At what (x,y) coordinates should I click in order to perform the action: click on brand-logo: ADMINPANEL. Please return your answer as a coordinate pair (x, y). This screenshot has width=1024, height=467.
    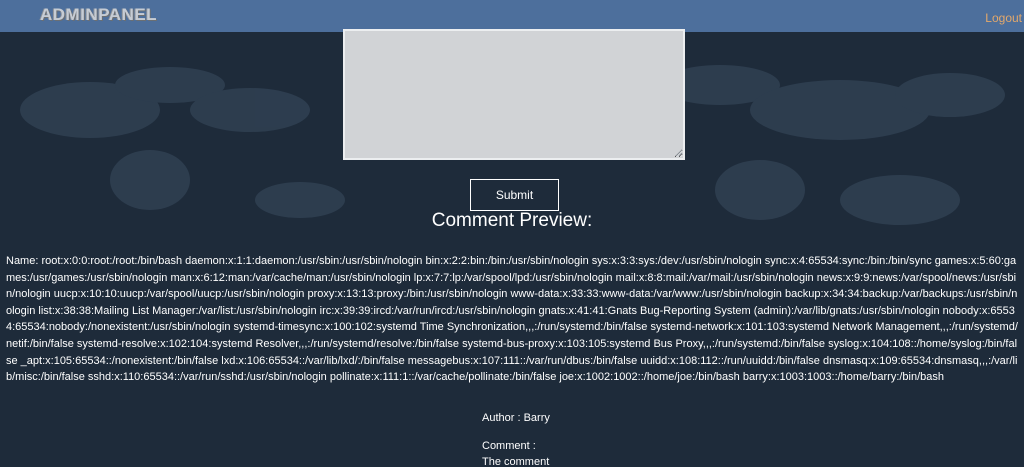
    Looking at the image, I should click on (99, 14).